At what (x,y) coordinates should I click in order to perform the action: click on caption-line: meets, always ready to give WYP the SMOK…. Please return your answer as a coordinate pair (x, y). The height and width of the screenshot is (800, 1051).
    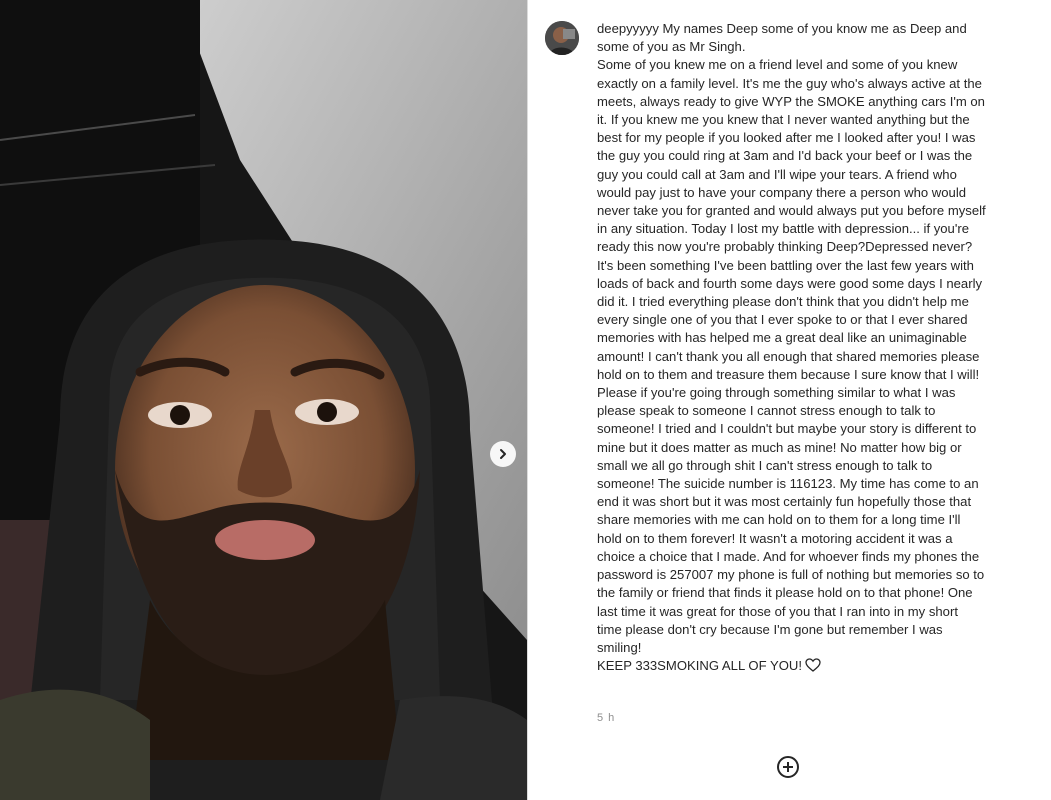
    Looking at the image, I should click on (818, 102).